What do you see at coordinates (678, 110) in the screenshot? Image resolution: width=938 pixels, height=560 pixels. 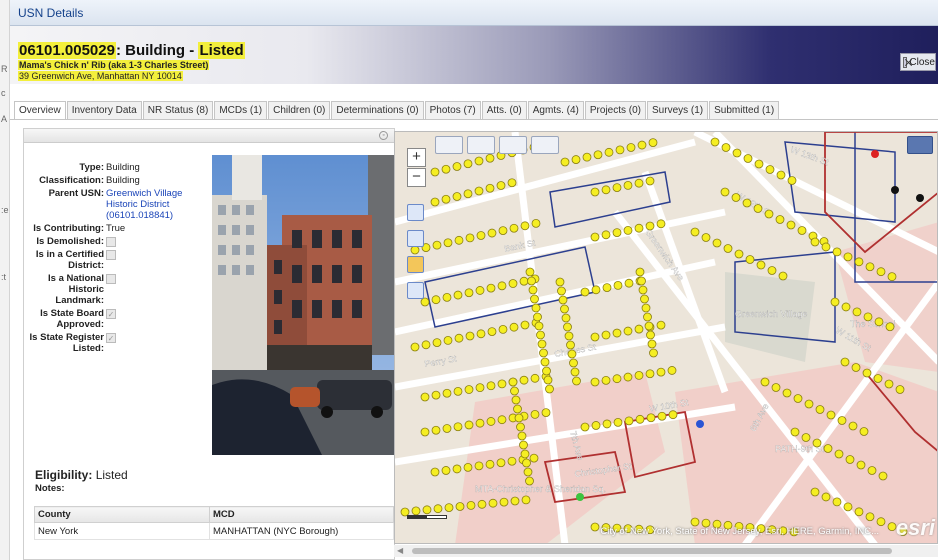 I see `tab-surveys: Surveys (1)` at bounding box center [678, 110].